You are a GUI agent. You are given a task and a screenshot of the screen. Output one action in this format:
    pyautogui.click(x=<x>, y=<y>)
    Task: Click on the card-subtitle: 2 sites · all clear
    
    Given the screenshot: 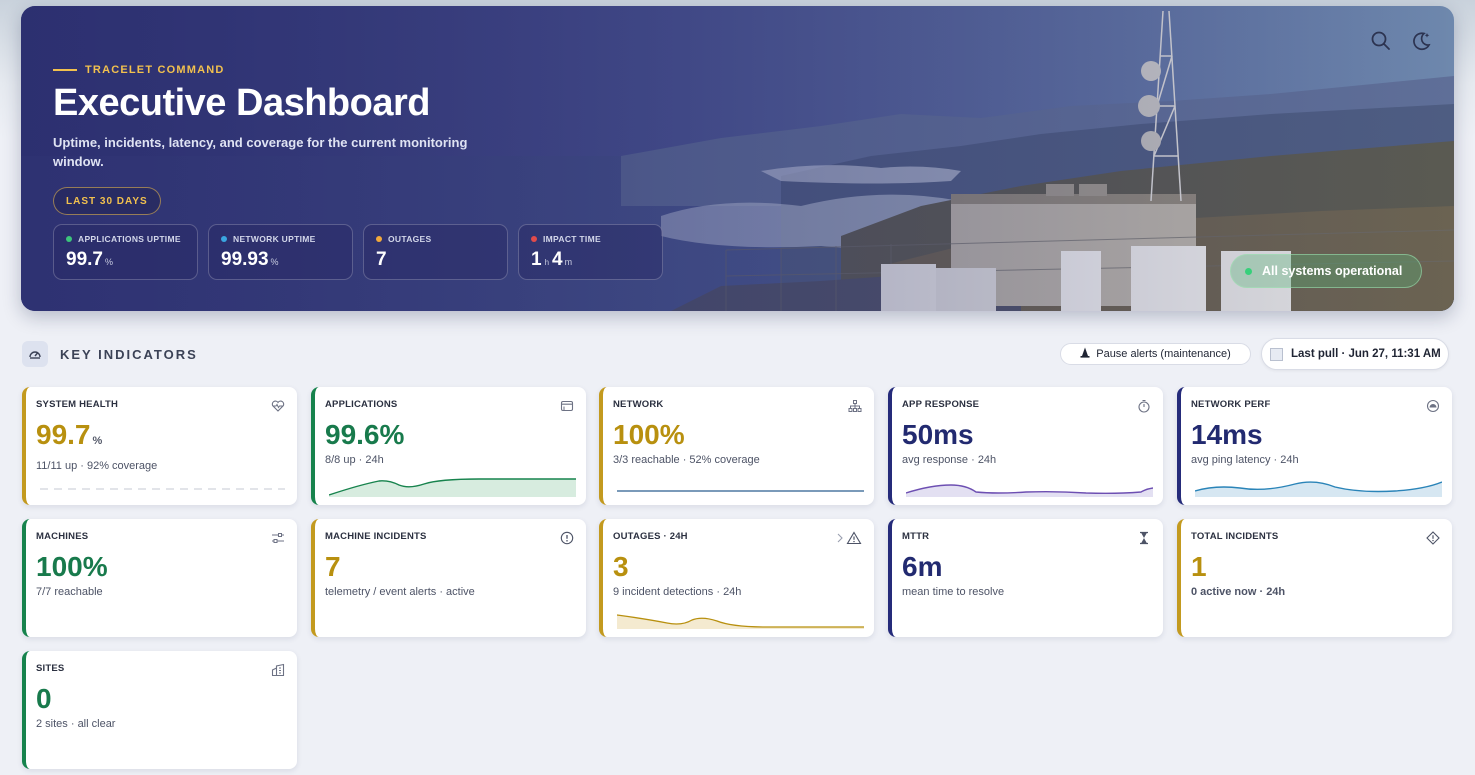 What is the action you would take?
    pyautogui.click(x=76, y=724)
    